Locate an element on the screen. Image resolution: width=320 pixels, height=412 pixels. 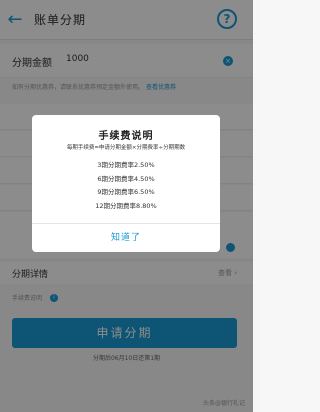
ok-button: 知道了 is located at coordinates (126, 238).